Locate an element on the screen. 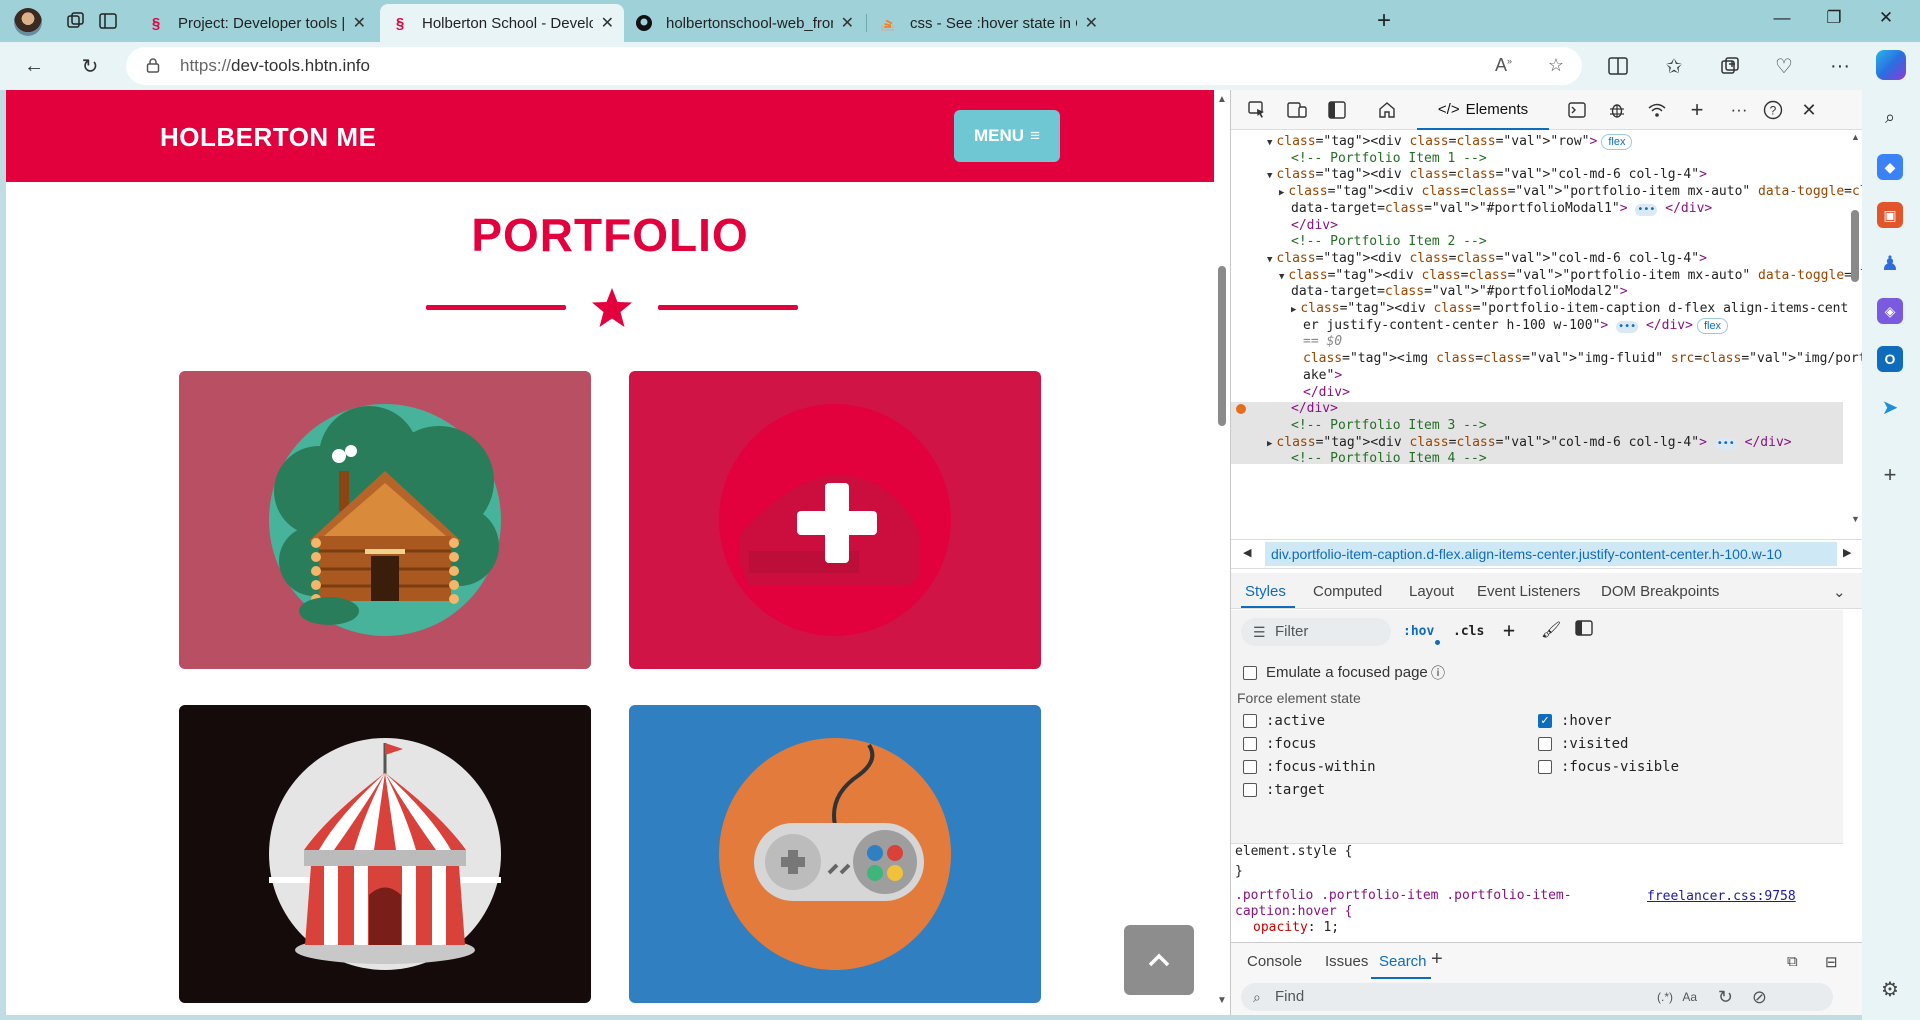 The width and height of the screenshot is (1920, 1020). dom-scroll-thumb is located at coordinates (1855, 246).